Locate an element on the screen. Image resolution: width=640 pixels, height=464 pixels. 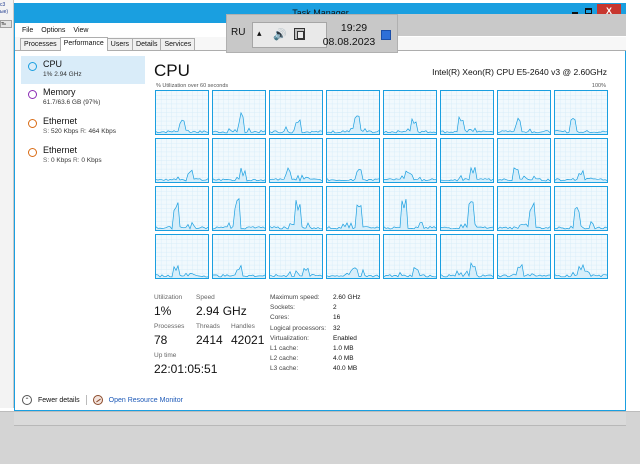
footer-divider is located at coordinates (86, 400).